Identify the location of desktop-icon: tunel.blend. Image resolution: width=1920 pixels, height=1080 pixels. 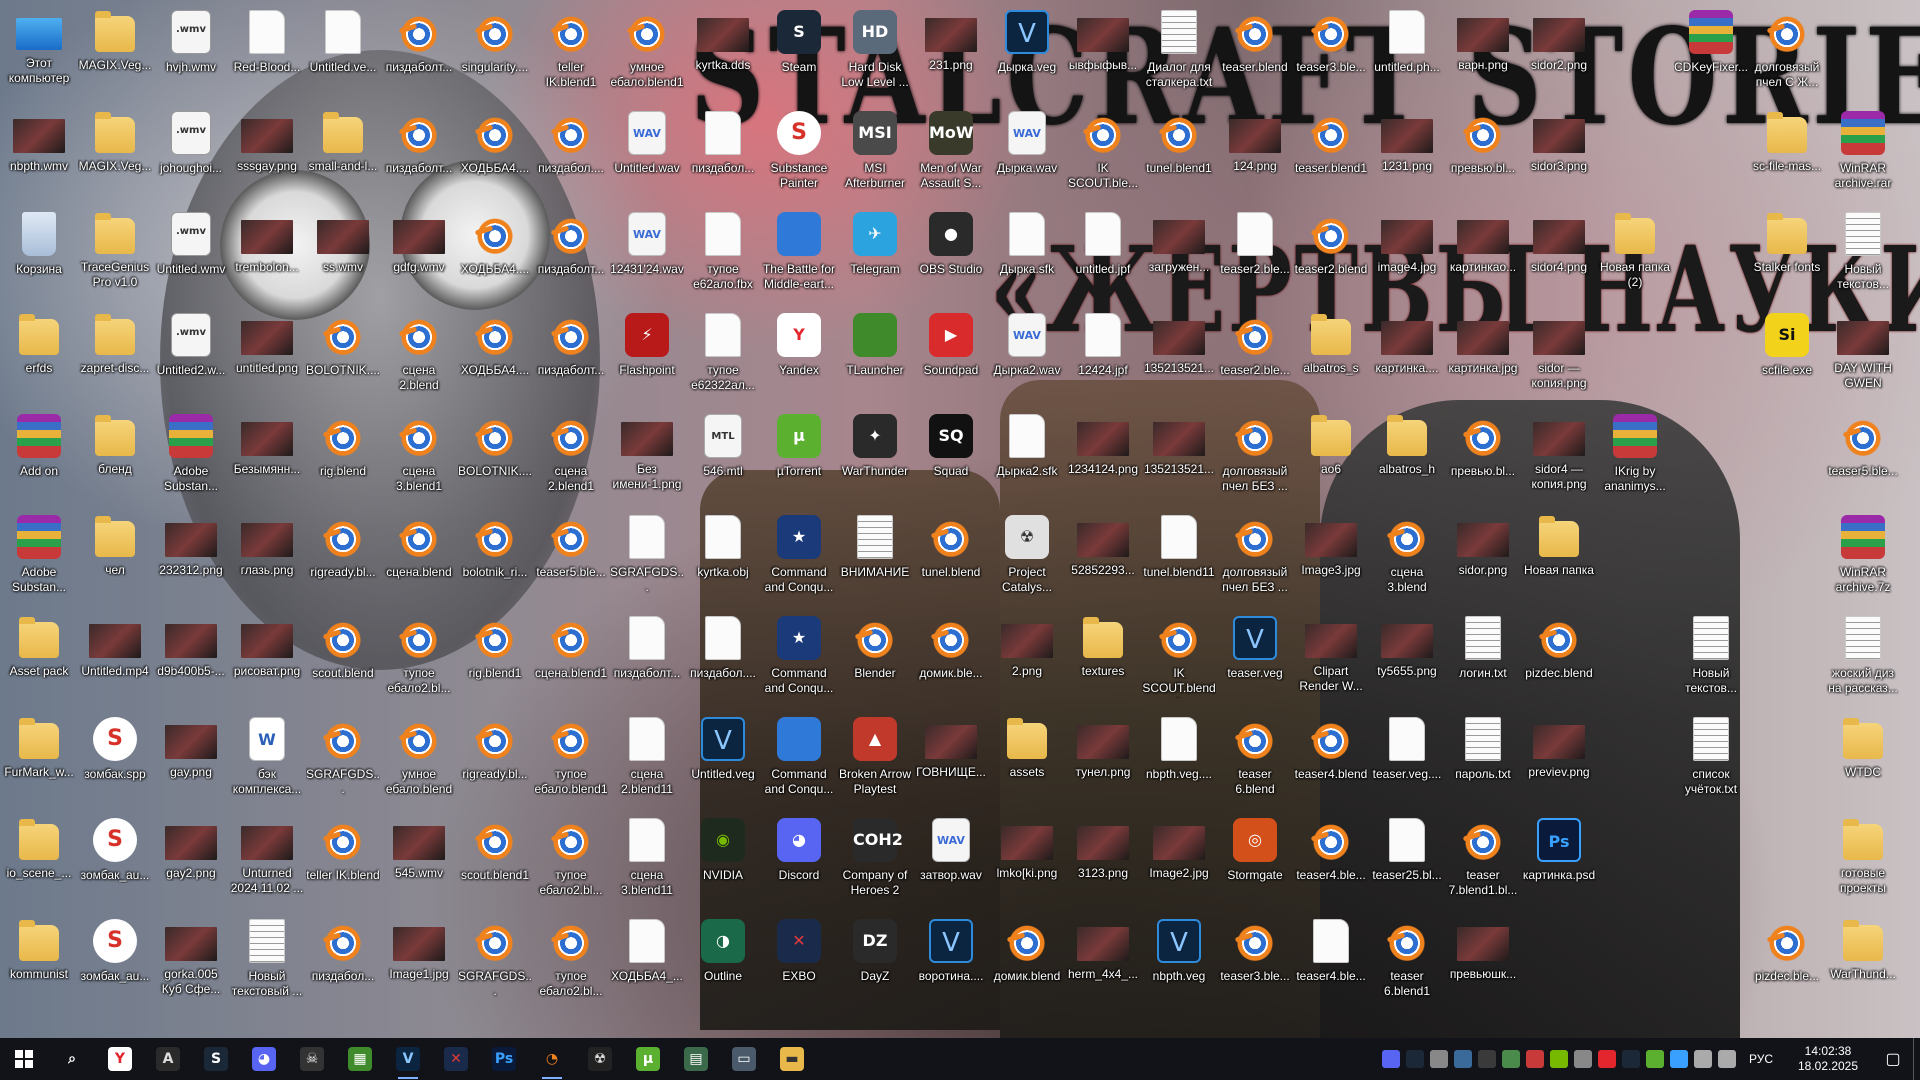
(951, 557).